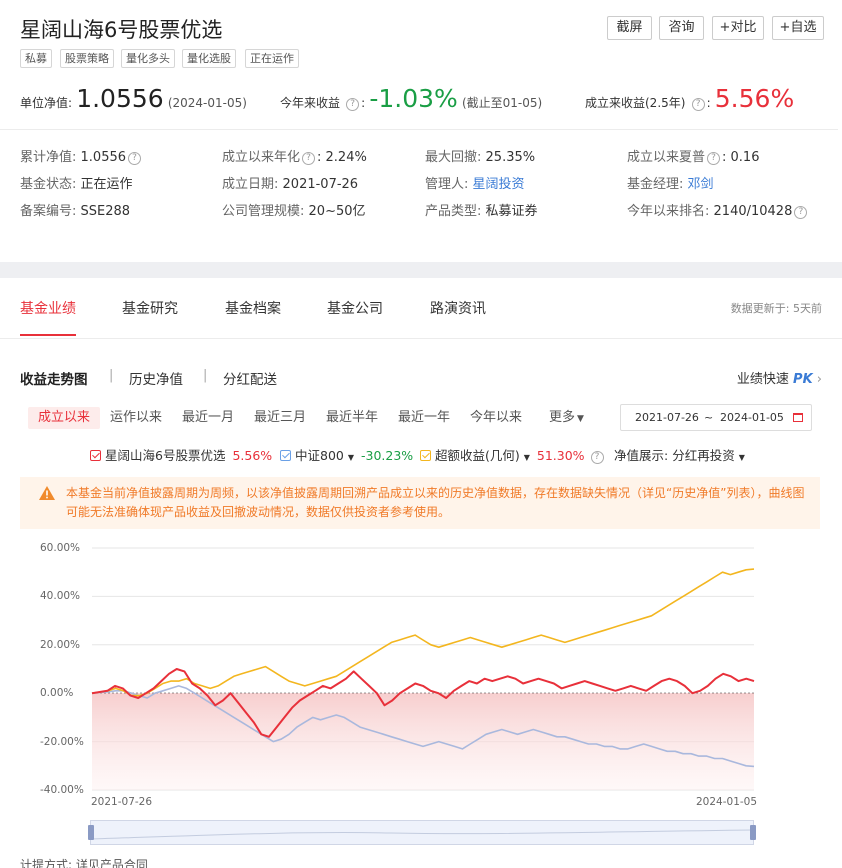 The width and height of the screenshot is (842, 868). Describe the element at coordinates (421, 270) in the screenshot. I see `section-gap` at that location.